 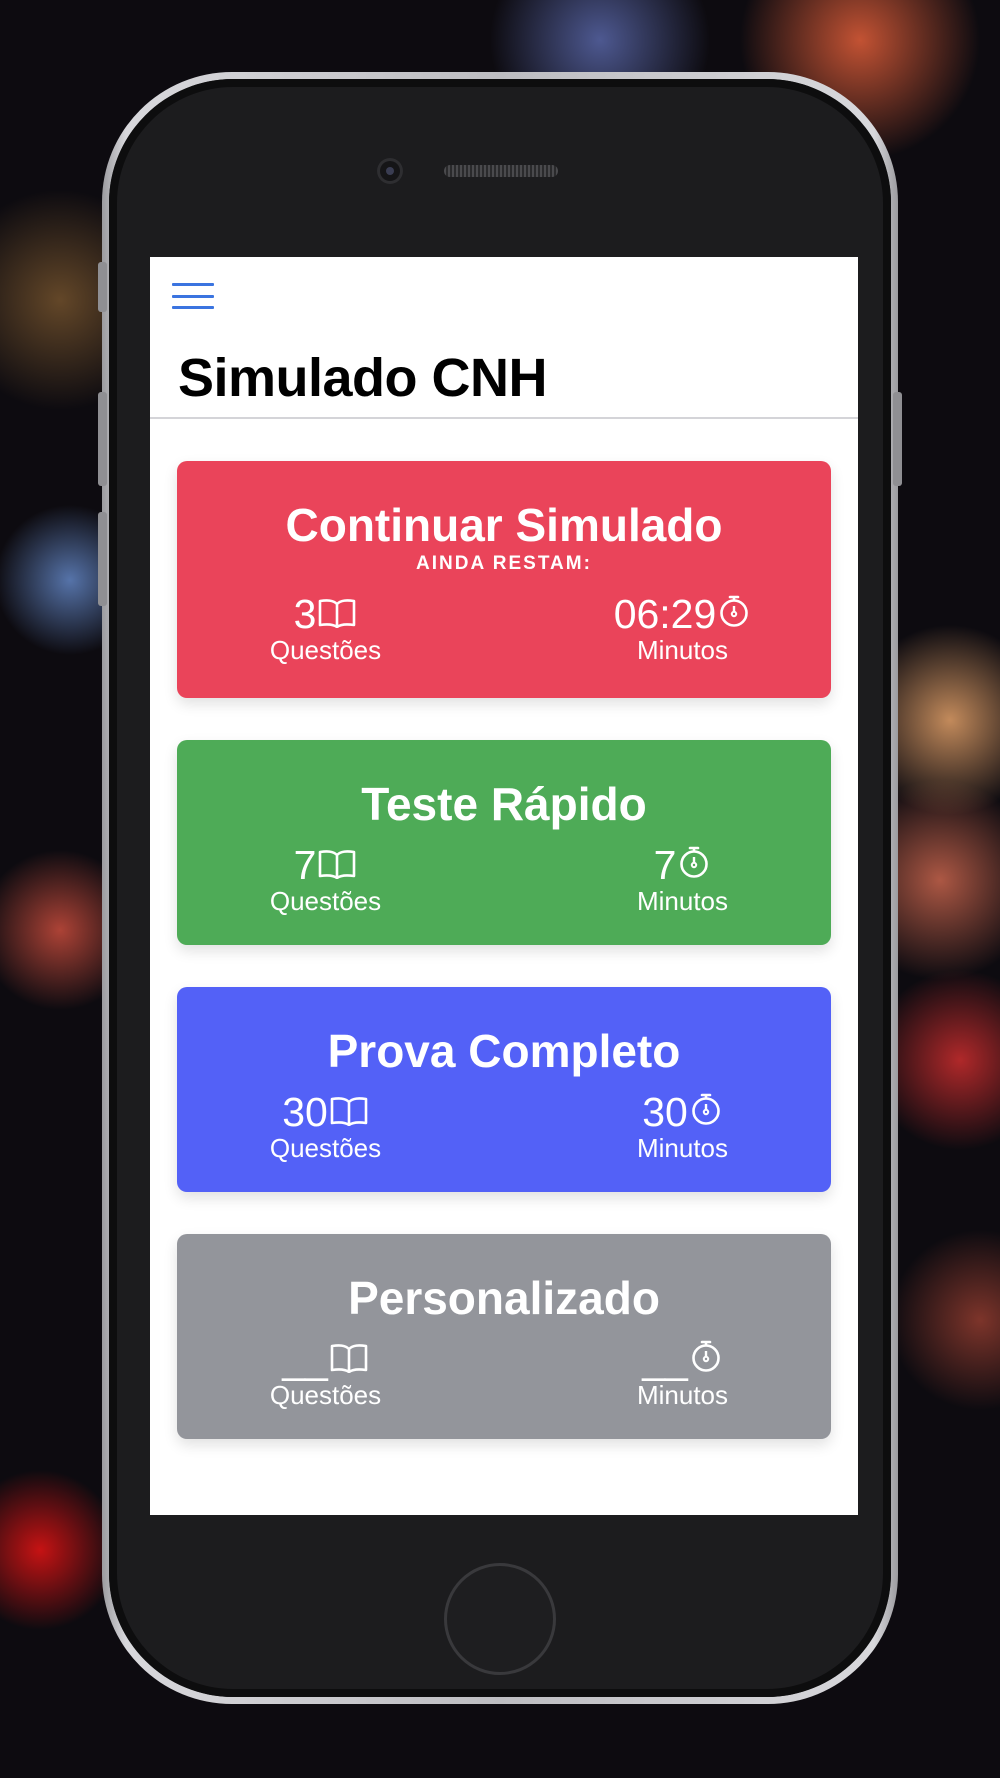 I want to click on card-subtitle: AINDA RESTAM:, so click(x=504, y=563).